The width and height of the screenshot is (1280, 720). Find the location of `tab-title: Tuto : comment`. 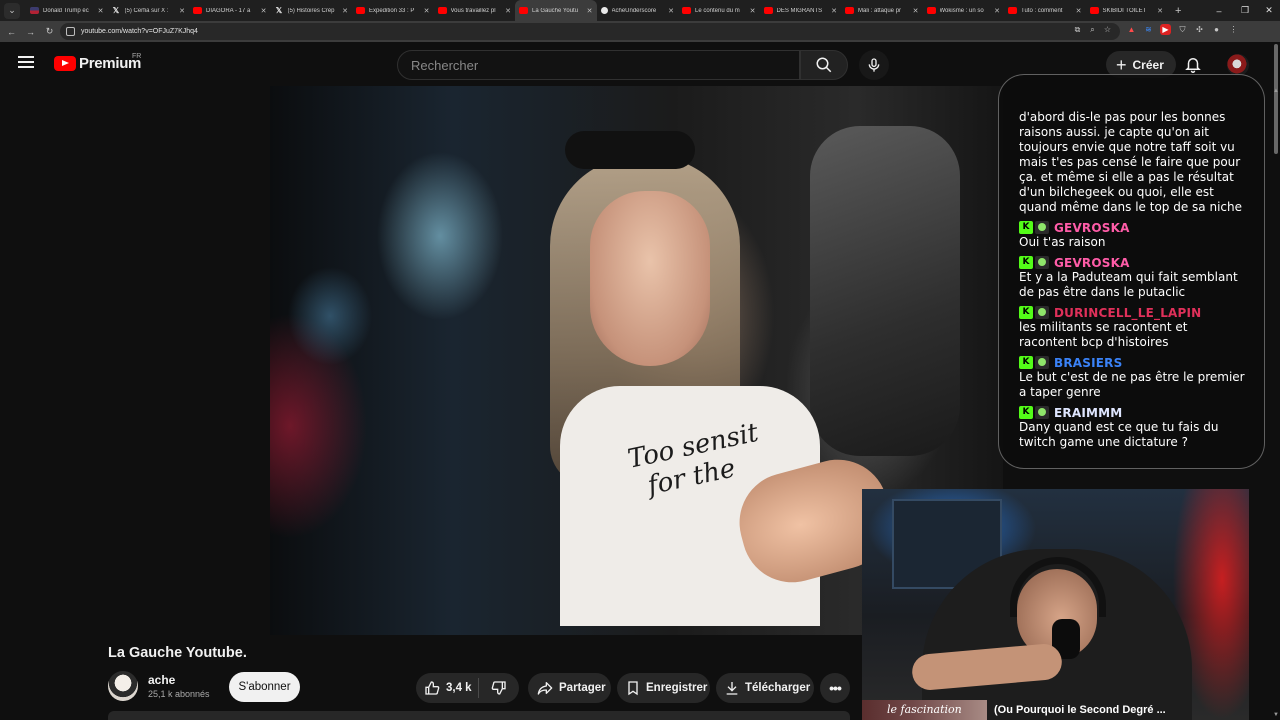

tab-title: Tuto : comment is located at coordinates (1042, 10).